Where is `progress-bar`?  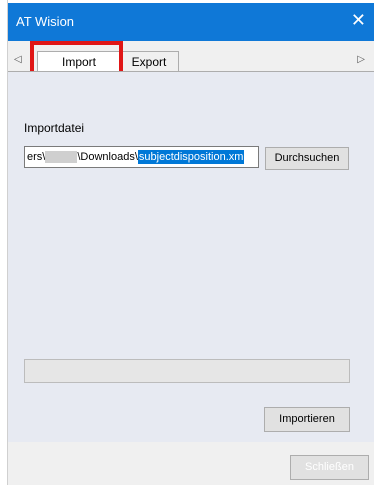
progress-bar is located at coordinates (187, 371).